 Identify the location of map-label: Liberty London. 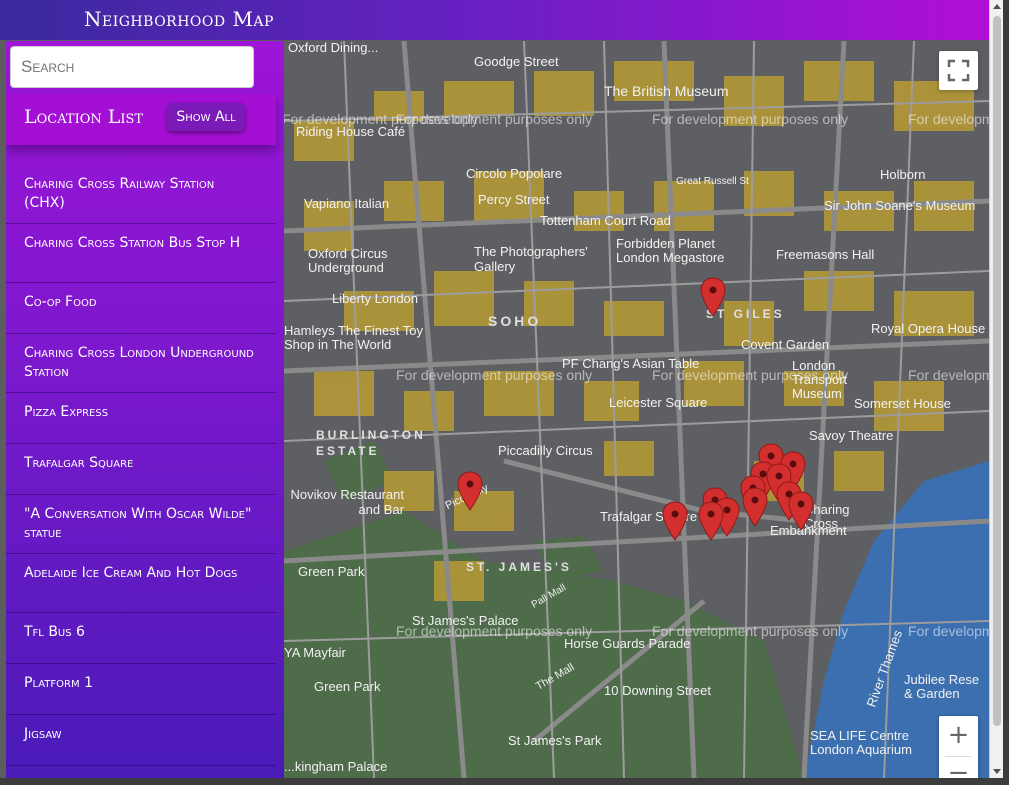
(375, 298).